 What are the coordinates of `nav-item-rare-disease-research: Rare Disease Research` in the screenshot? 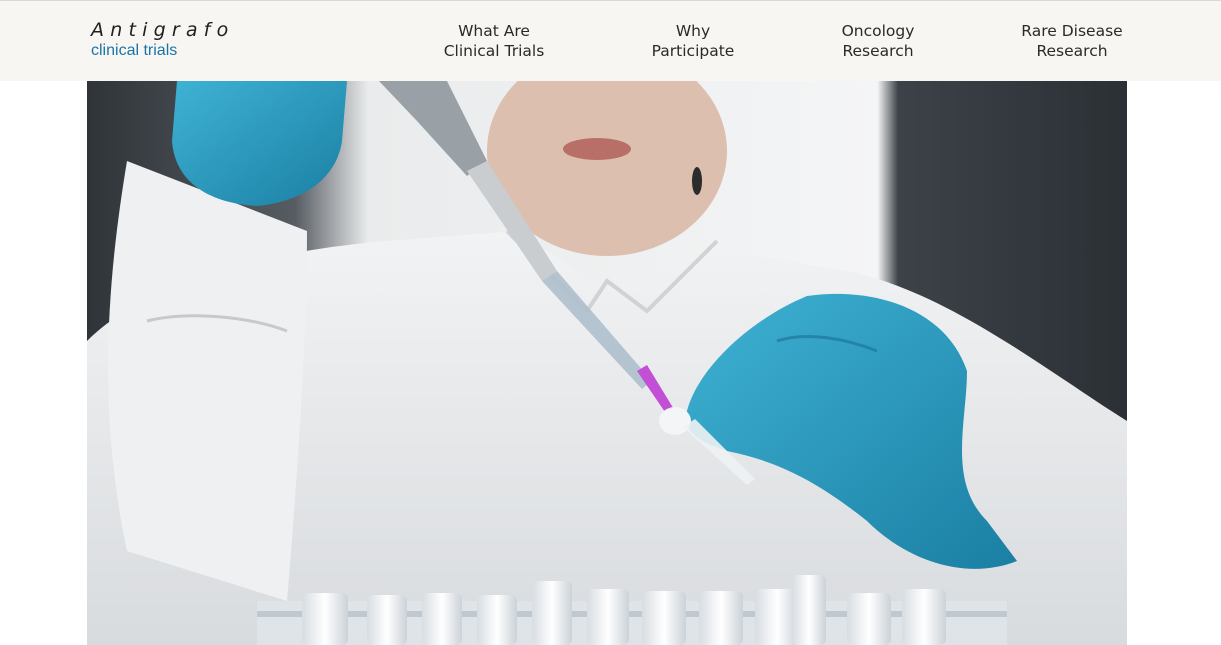 It's located at (1071, 41).